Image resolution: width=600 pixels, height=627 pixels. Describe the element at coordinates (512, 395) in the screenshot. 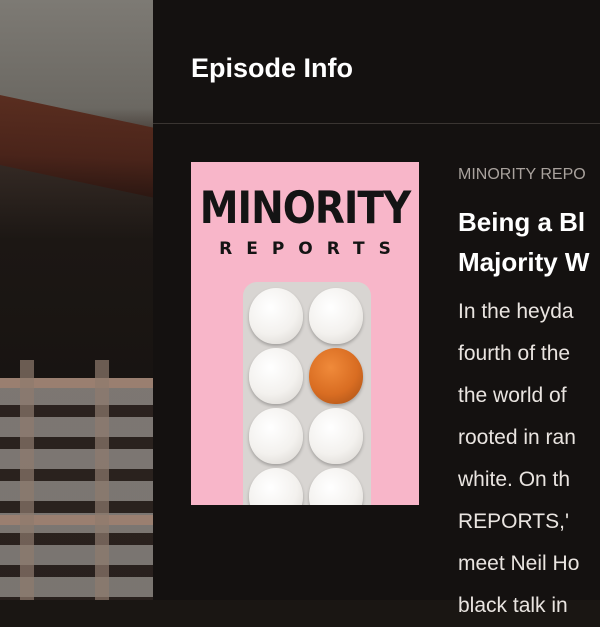

I see `description-line: the world of` at that location.